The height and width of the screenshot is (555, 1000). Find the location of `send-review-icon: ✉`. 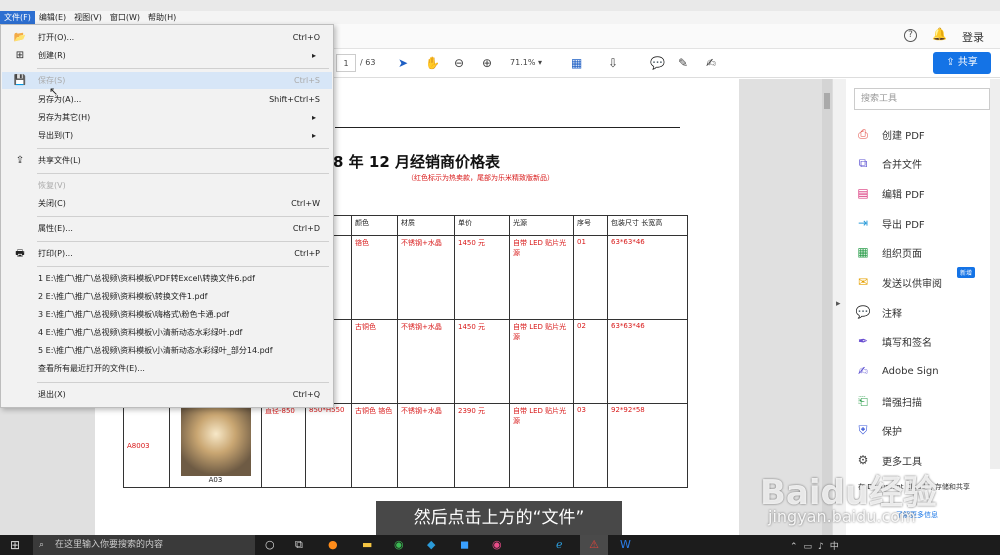

send-review-icon: ✉ is located at coordinates (863, 282).